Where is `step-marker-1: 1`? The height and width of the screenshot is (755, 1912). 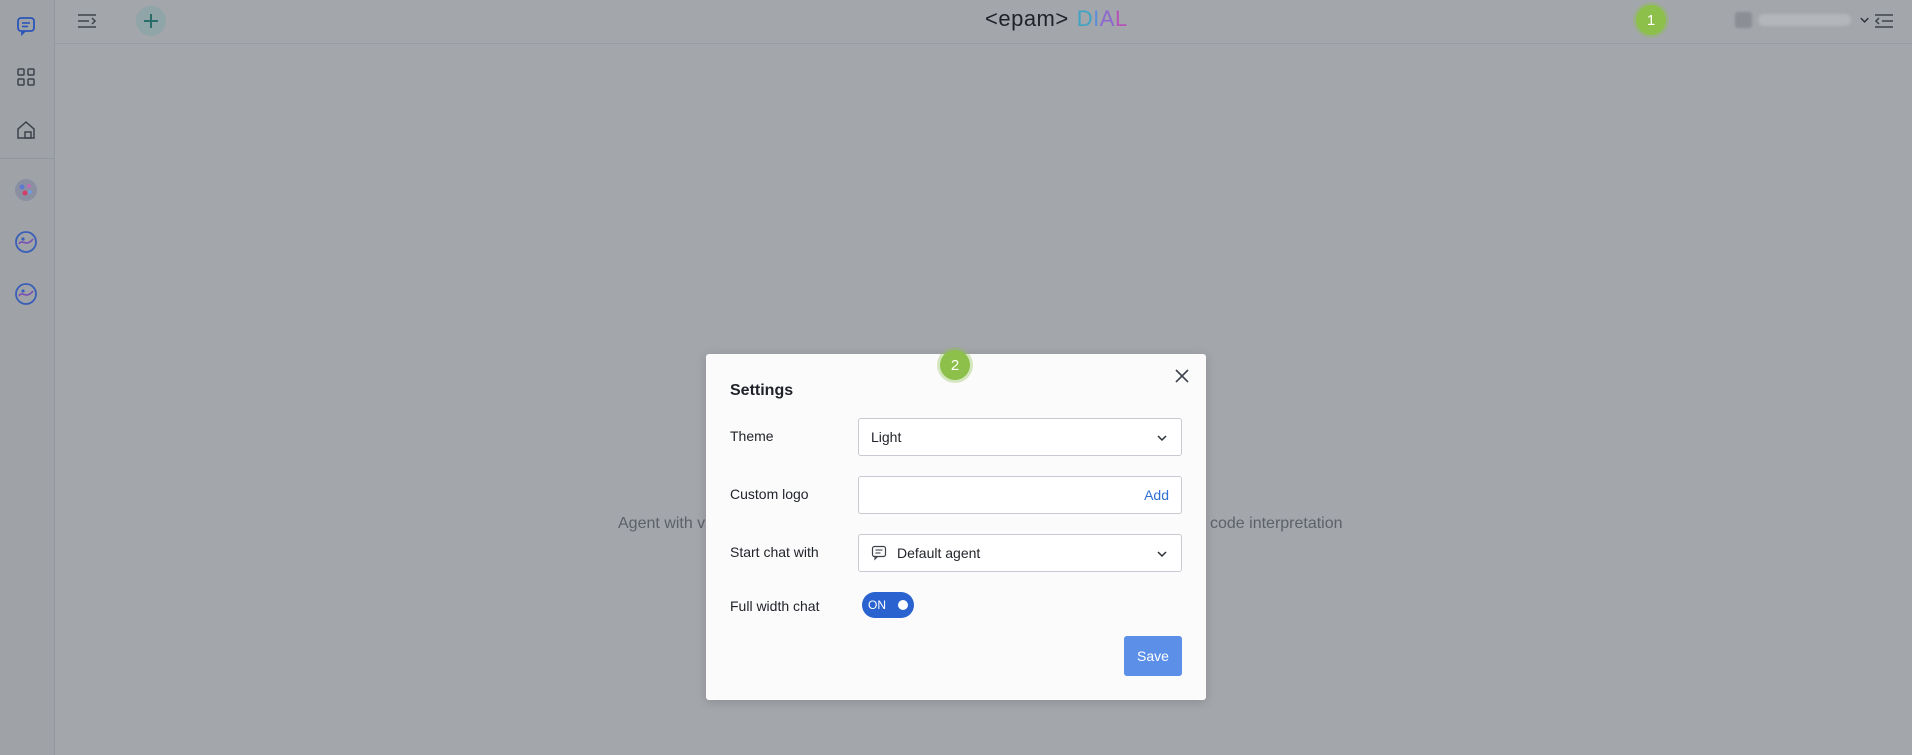 step-marker-1: 1 is located at coordinates (1651, 20).